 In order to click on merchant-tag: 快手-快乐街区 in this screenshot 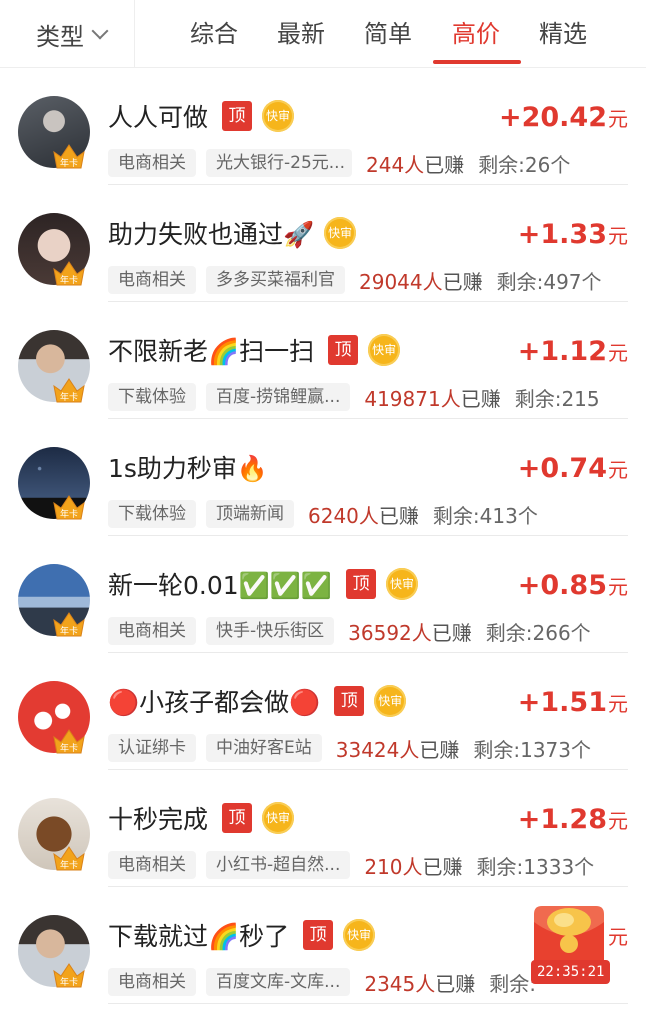, I will do `click(270, 631)`.